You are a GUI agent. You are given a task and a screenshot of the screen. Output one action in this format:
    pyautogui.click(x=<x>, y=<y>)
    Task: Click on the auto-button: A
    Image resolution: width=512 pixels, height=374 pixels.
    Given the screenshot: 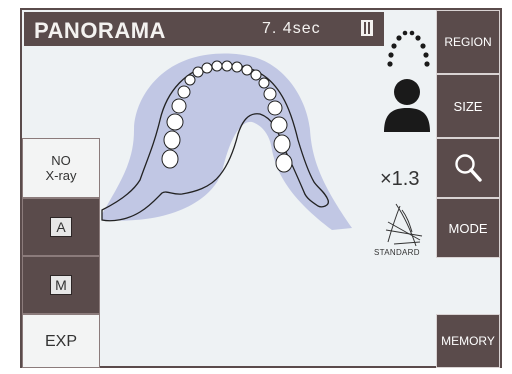 What is the action you would take?
    pyautogui.click(x=61, y=227)
    